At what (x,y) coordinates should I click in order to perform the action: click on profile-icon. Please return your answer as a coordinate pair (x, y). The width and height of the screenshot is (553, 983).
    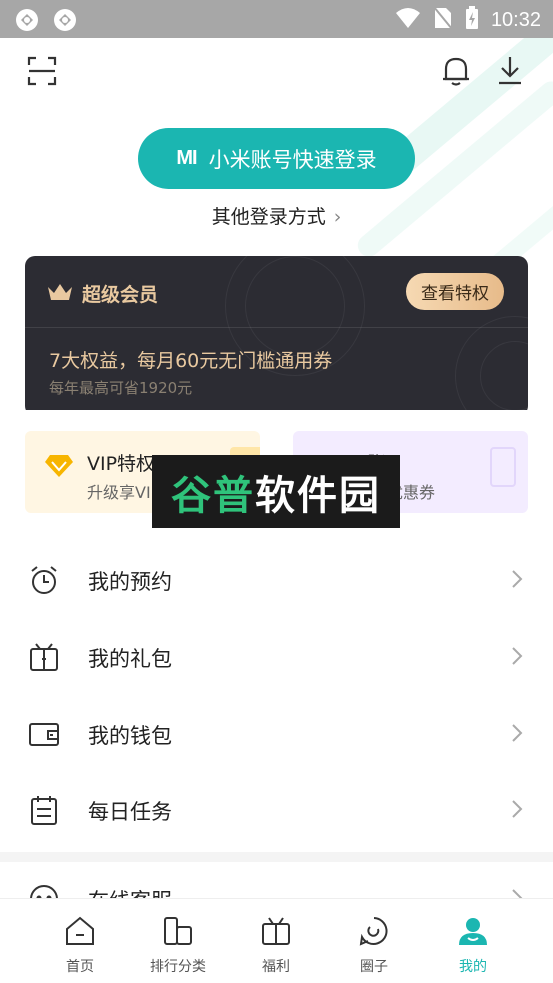
    Looking at the image, I should click on (473, 931).